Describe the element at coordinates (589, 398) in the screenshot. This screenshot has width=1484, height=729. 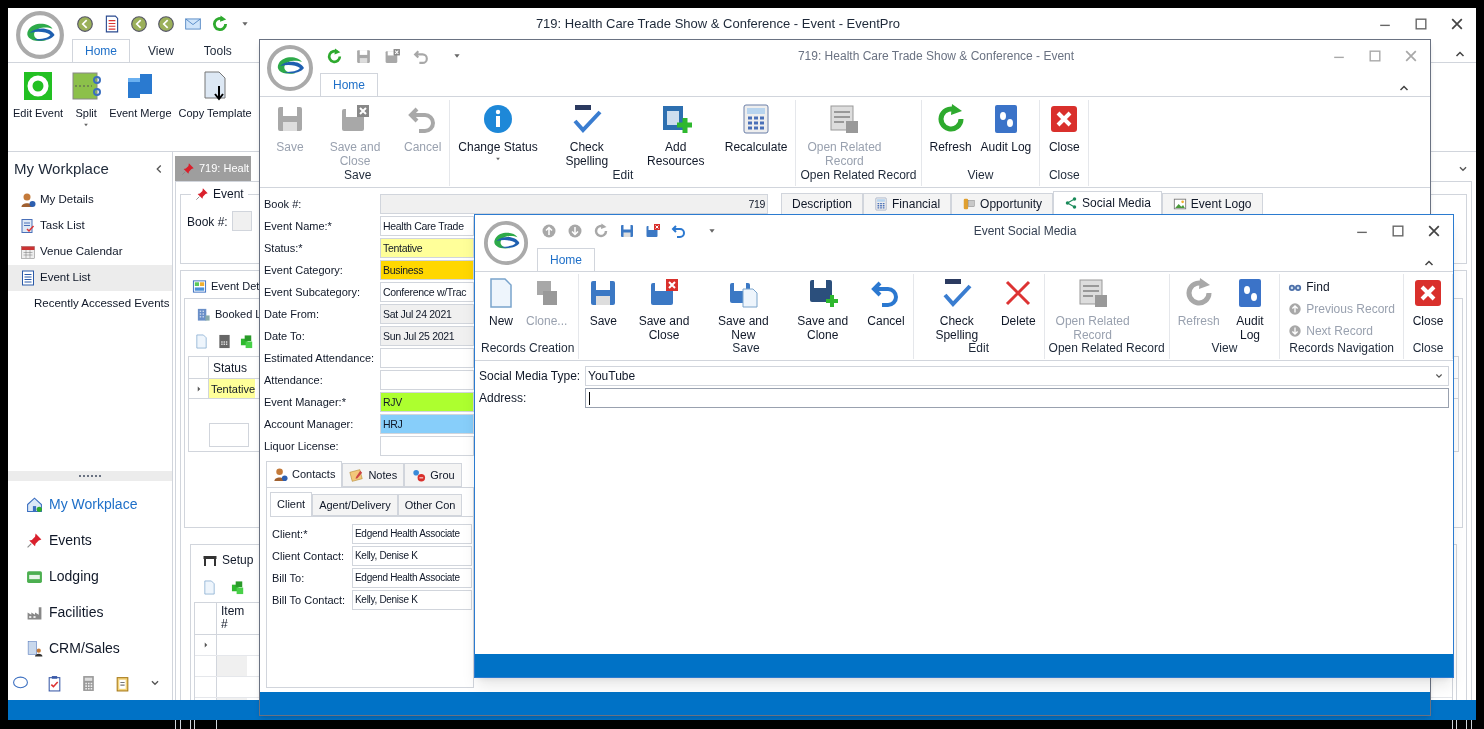
I see `text-cursor` at that location.